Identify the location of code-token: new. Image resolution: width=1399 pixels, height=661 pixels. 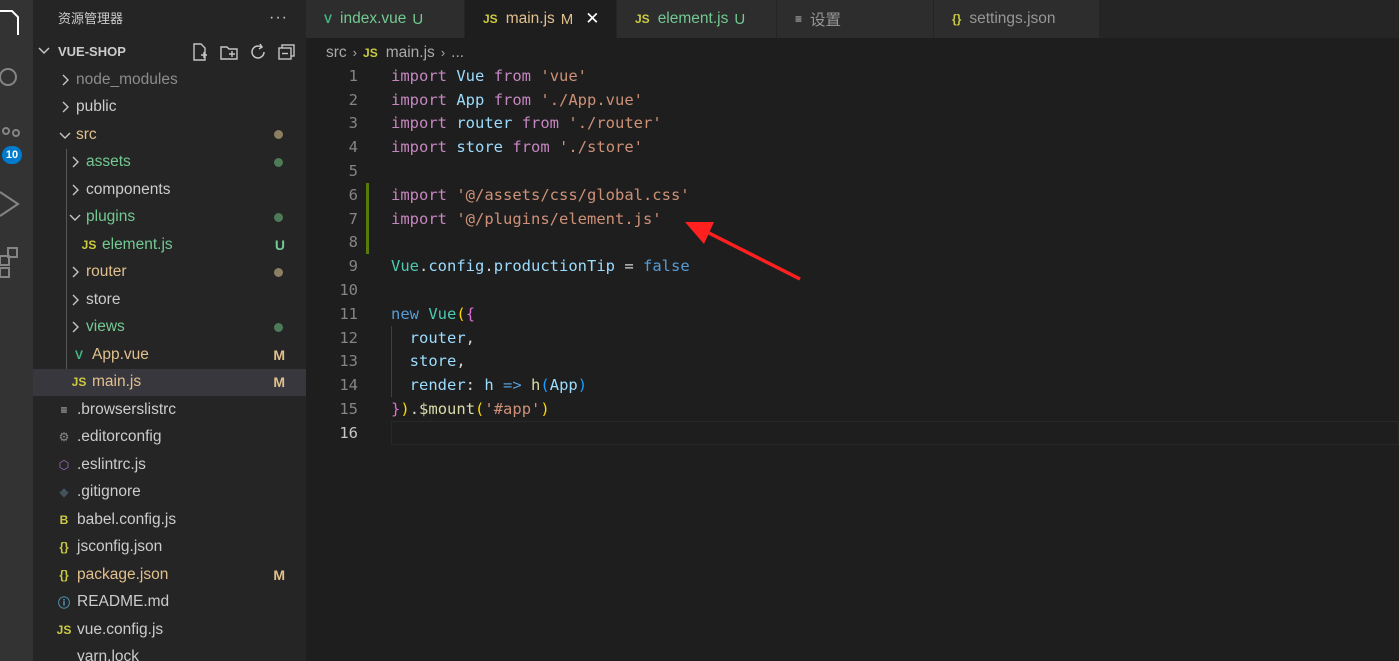
(405, 313).